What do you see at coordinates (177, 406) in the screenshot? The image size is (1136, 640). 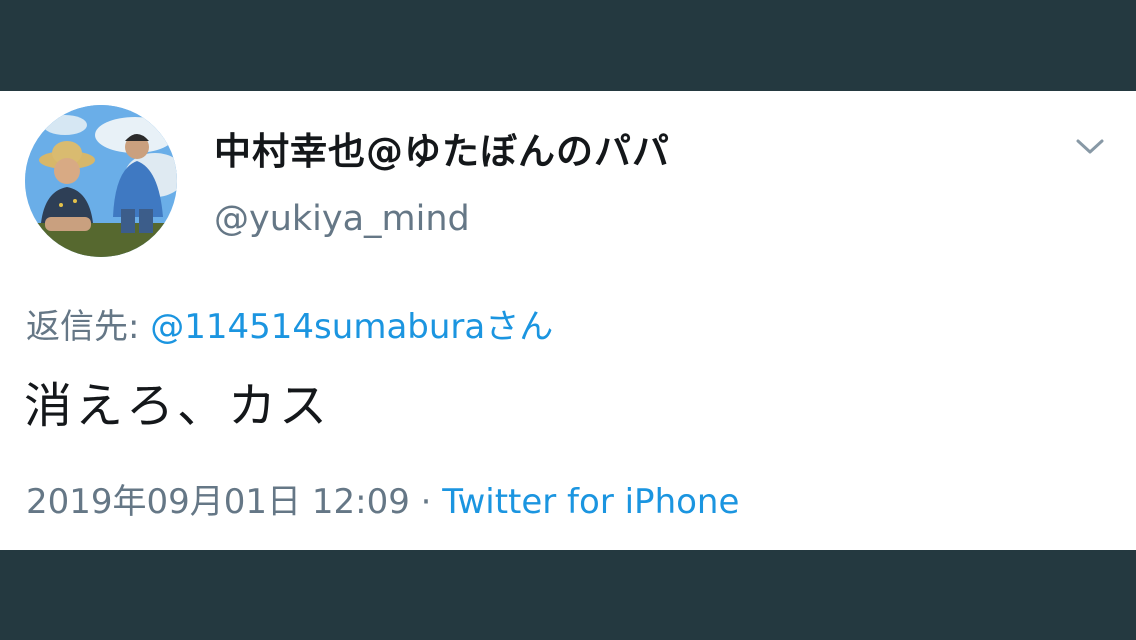 I see `tweet-text: 消えろ、カス` at bounding box center [177, 406].